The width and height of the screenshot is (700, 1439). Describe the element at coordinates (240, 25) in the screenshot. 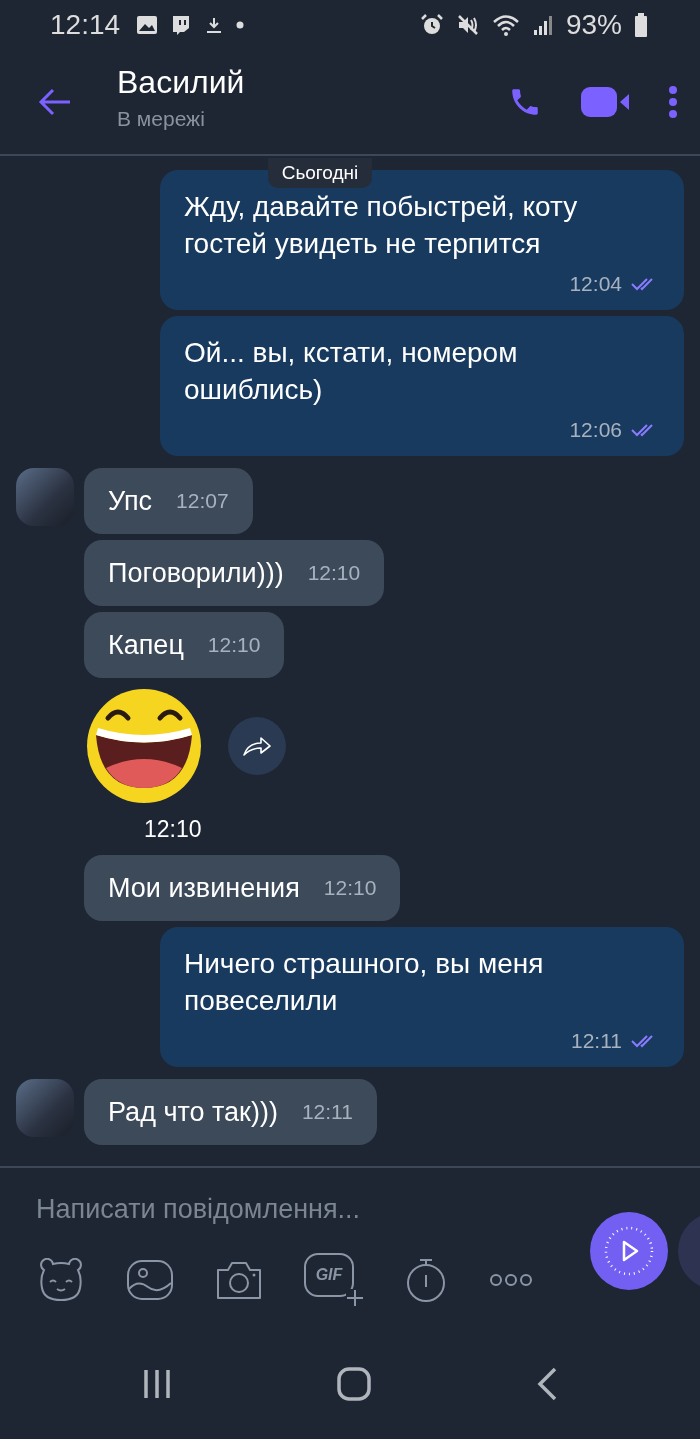

I see `dot-icon` at that location.